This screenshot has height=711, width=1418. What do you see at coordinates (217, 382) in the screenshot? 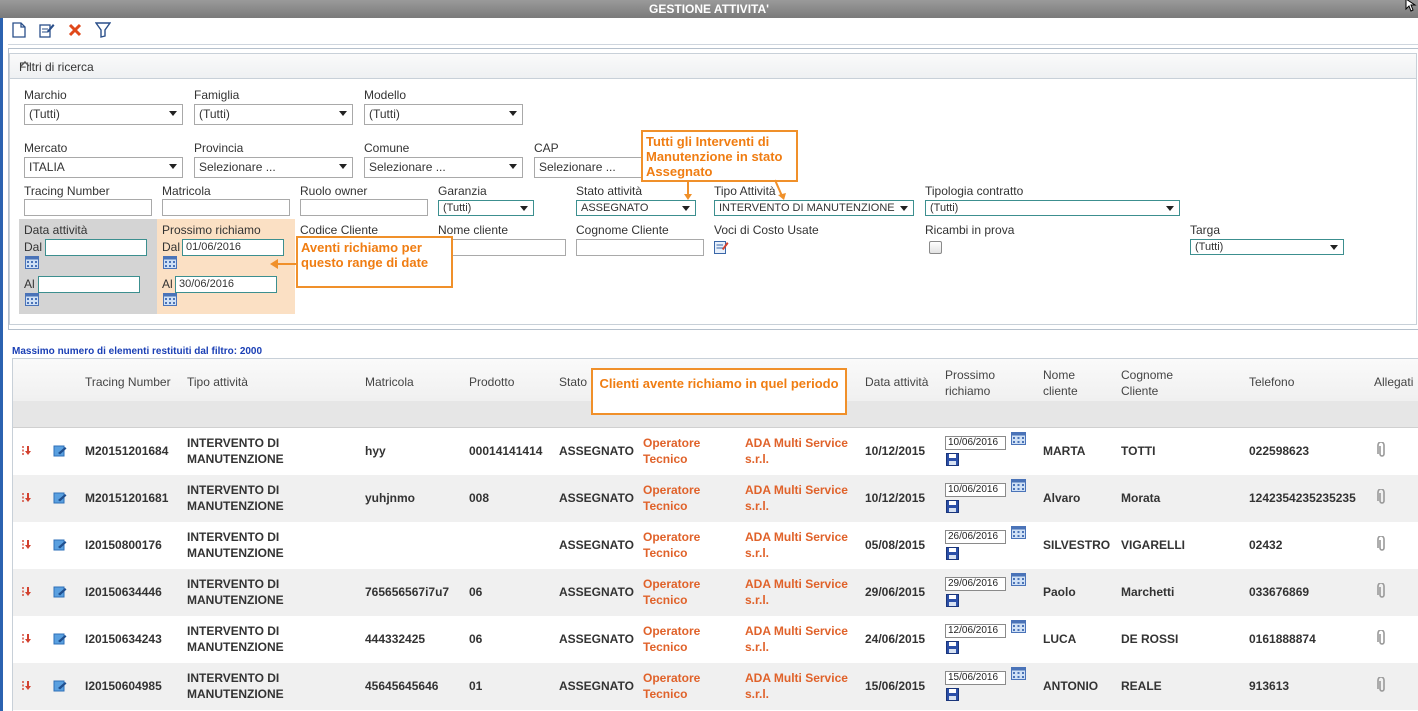
I see `col-tipo-attivita: Tipo attività` at bounding box center [217, 382].